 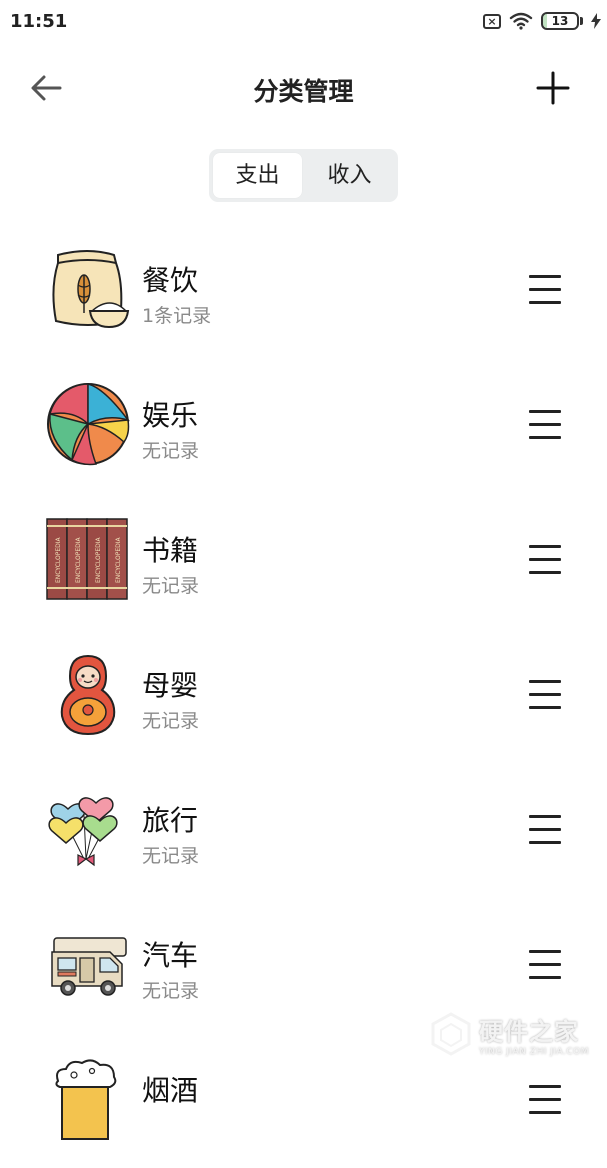 What do you see at coordinates (529, 1031) in the screenshot?
I see `watermark-title: 硬件之家` at bounding box center [529, 1031].